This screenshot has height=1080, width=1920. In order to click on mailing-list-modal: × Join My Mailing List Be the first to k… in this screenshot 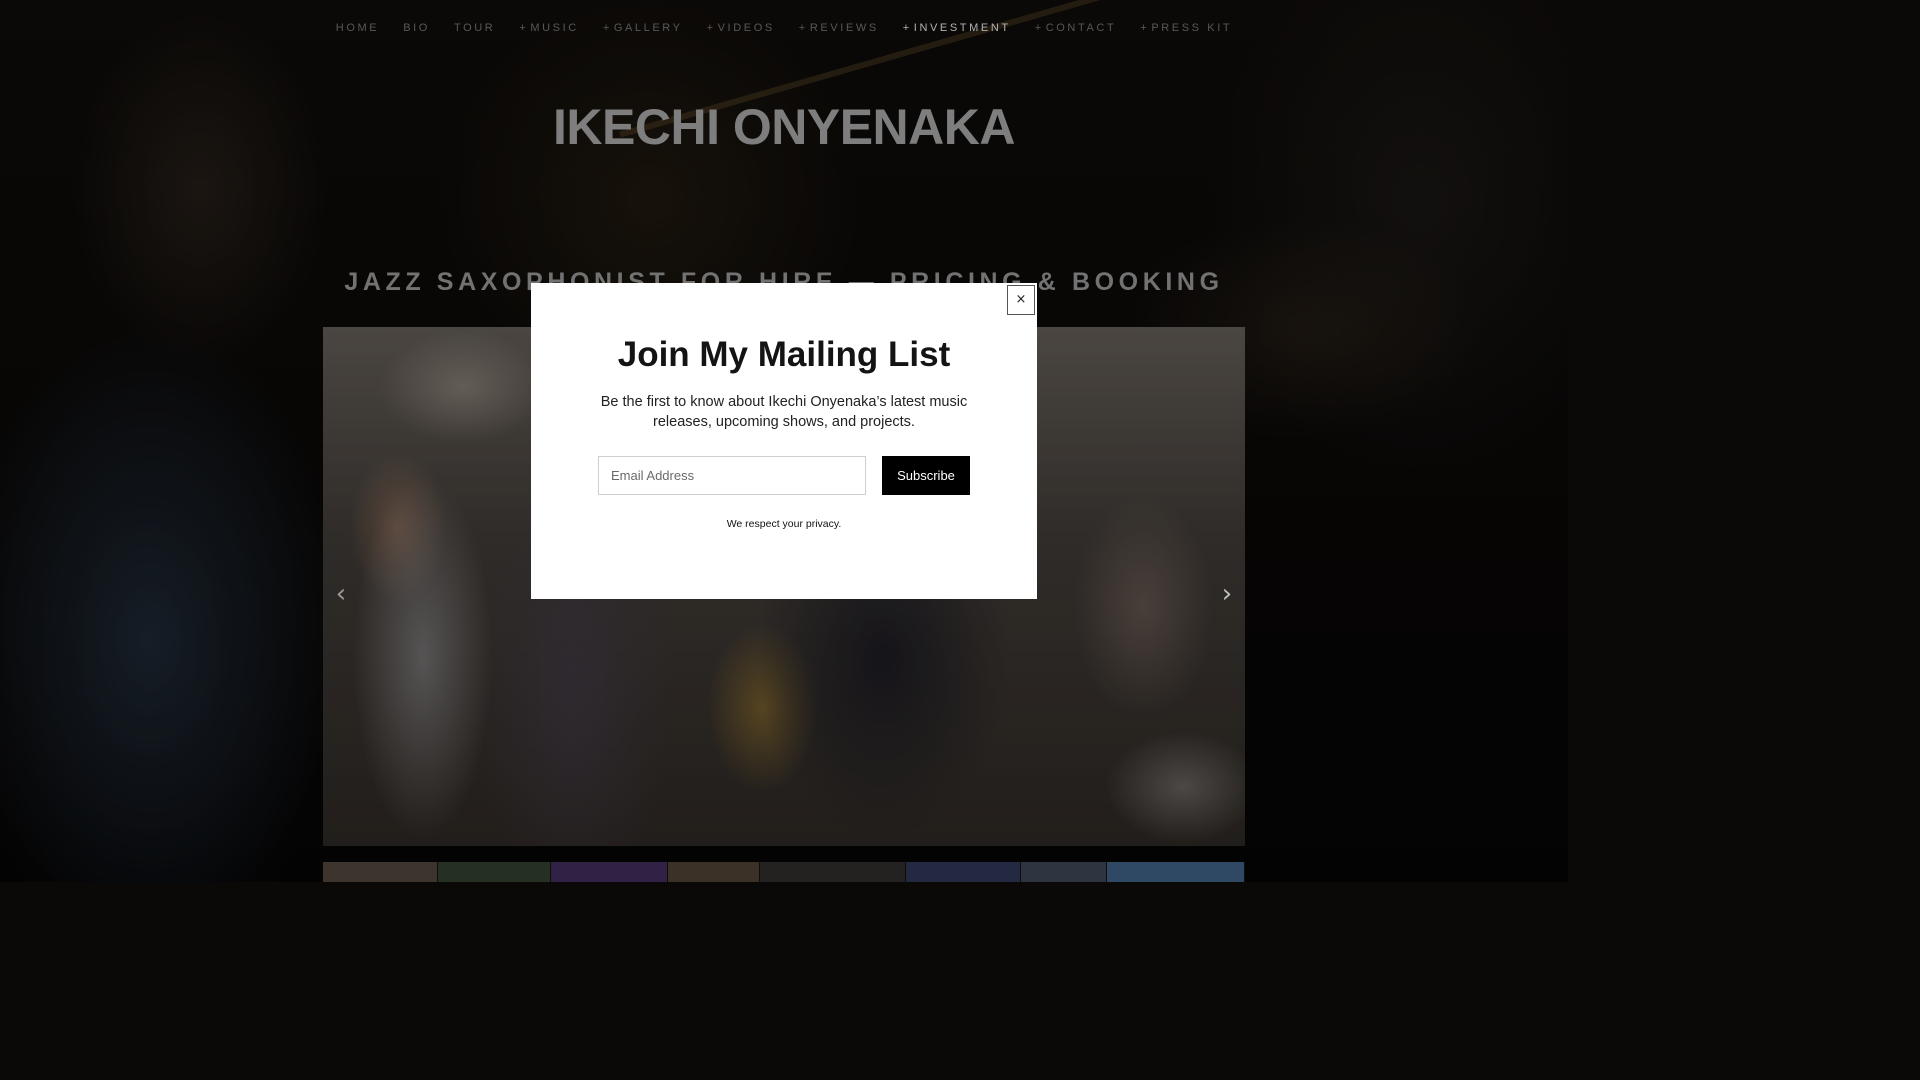, I will do `click(784, 441)`.